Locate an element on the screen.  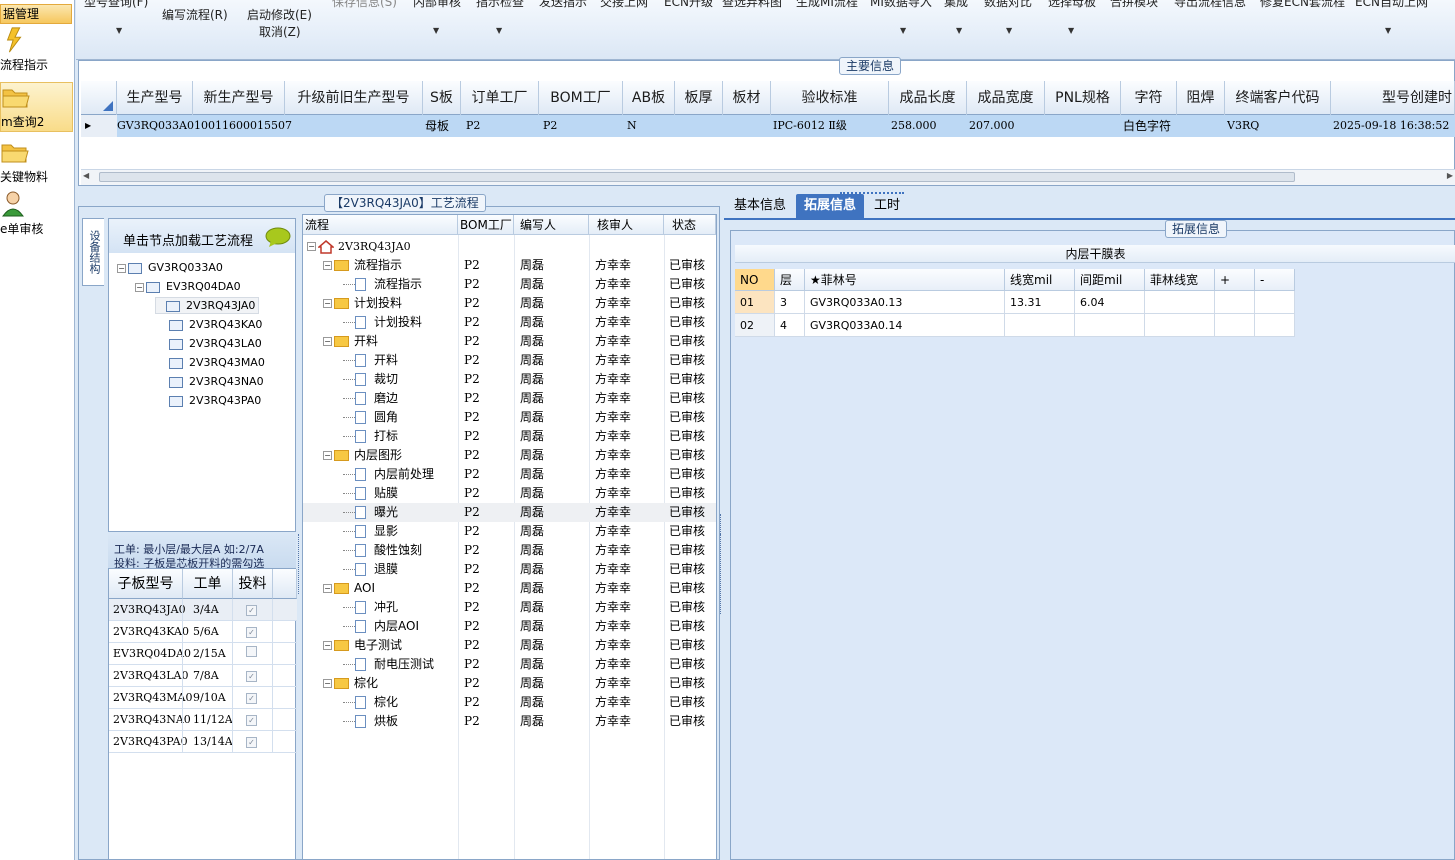
col-char: 字符 is located at coordinates (1149, 98).